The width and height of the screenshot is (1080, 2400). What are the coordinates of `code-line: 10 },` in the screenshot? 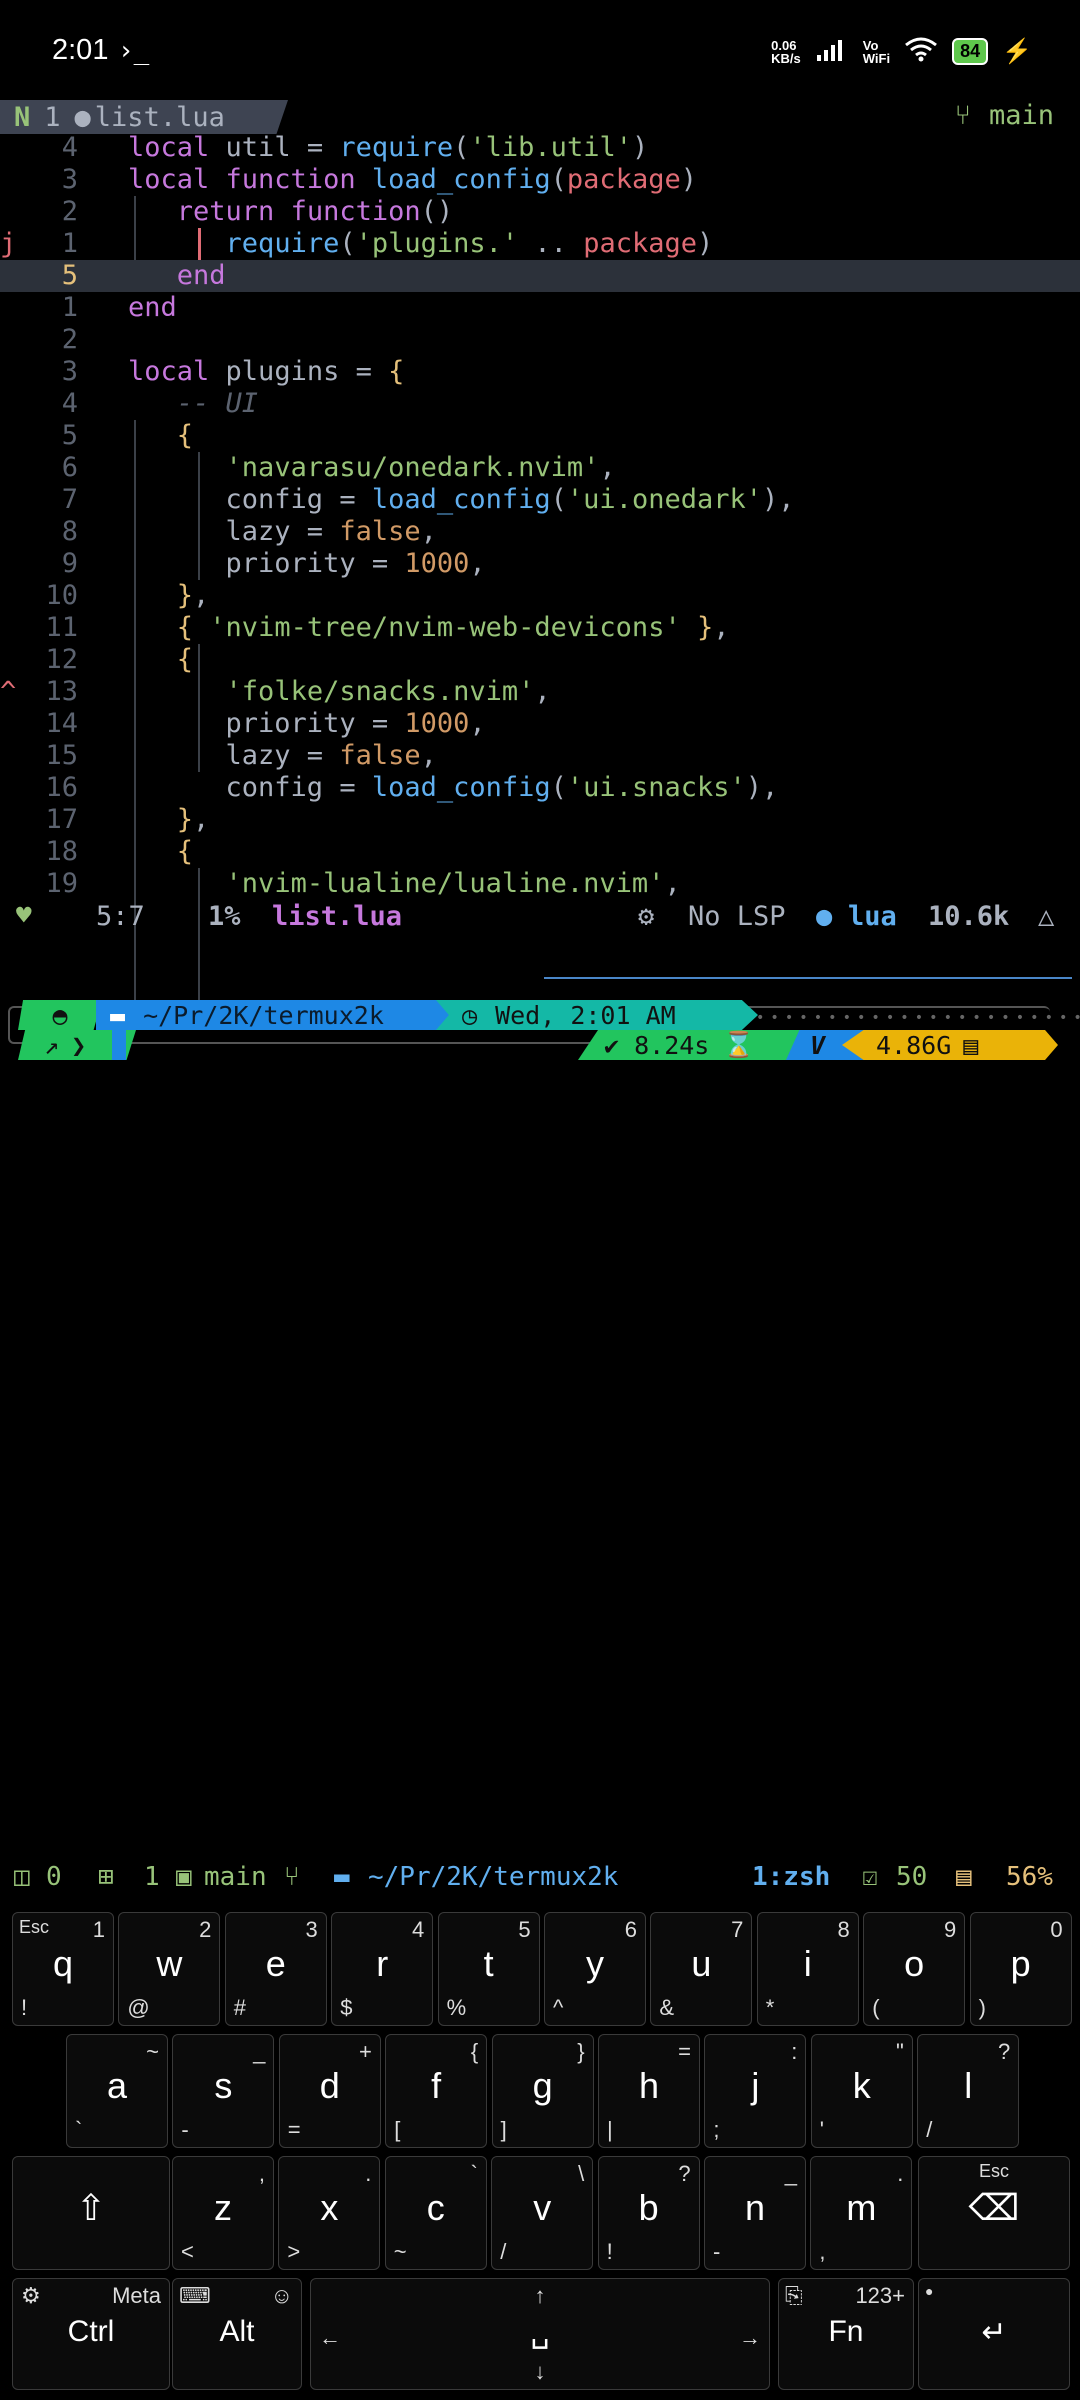 It's located at (540, 596).